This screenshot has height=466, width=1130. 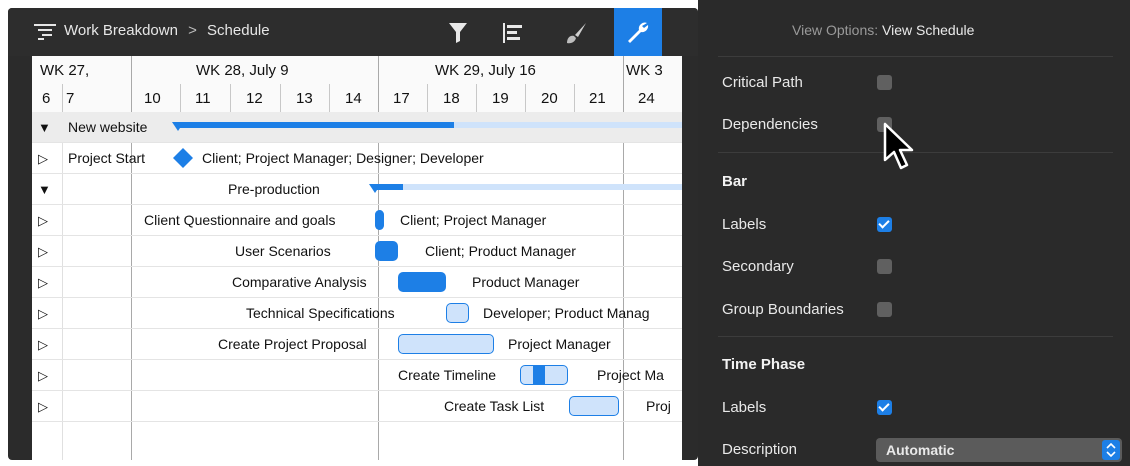 What do you see at coordinates (735, 181) in the screenshot?
I see `bar-section-heading: Bar` at bounding box center [735, 181].